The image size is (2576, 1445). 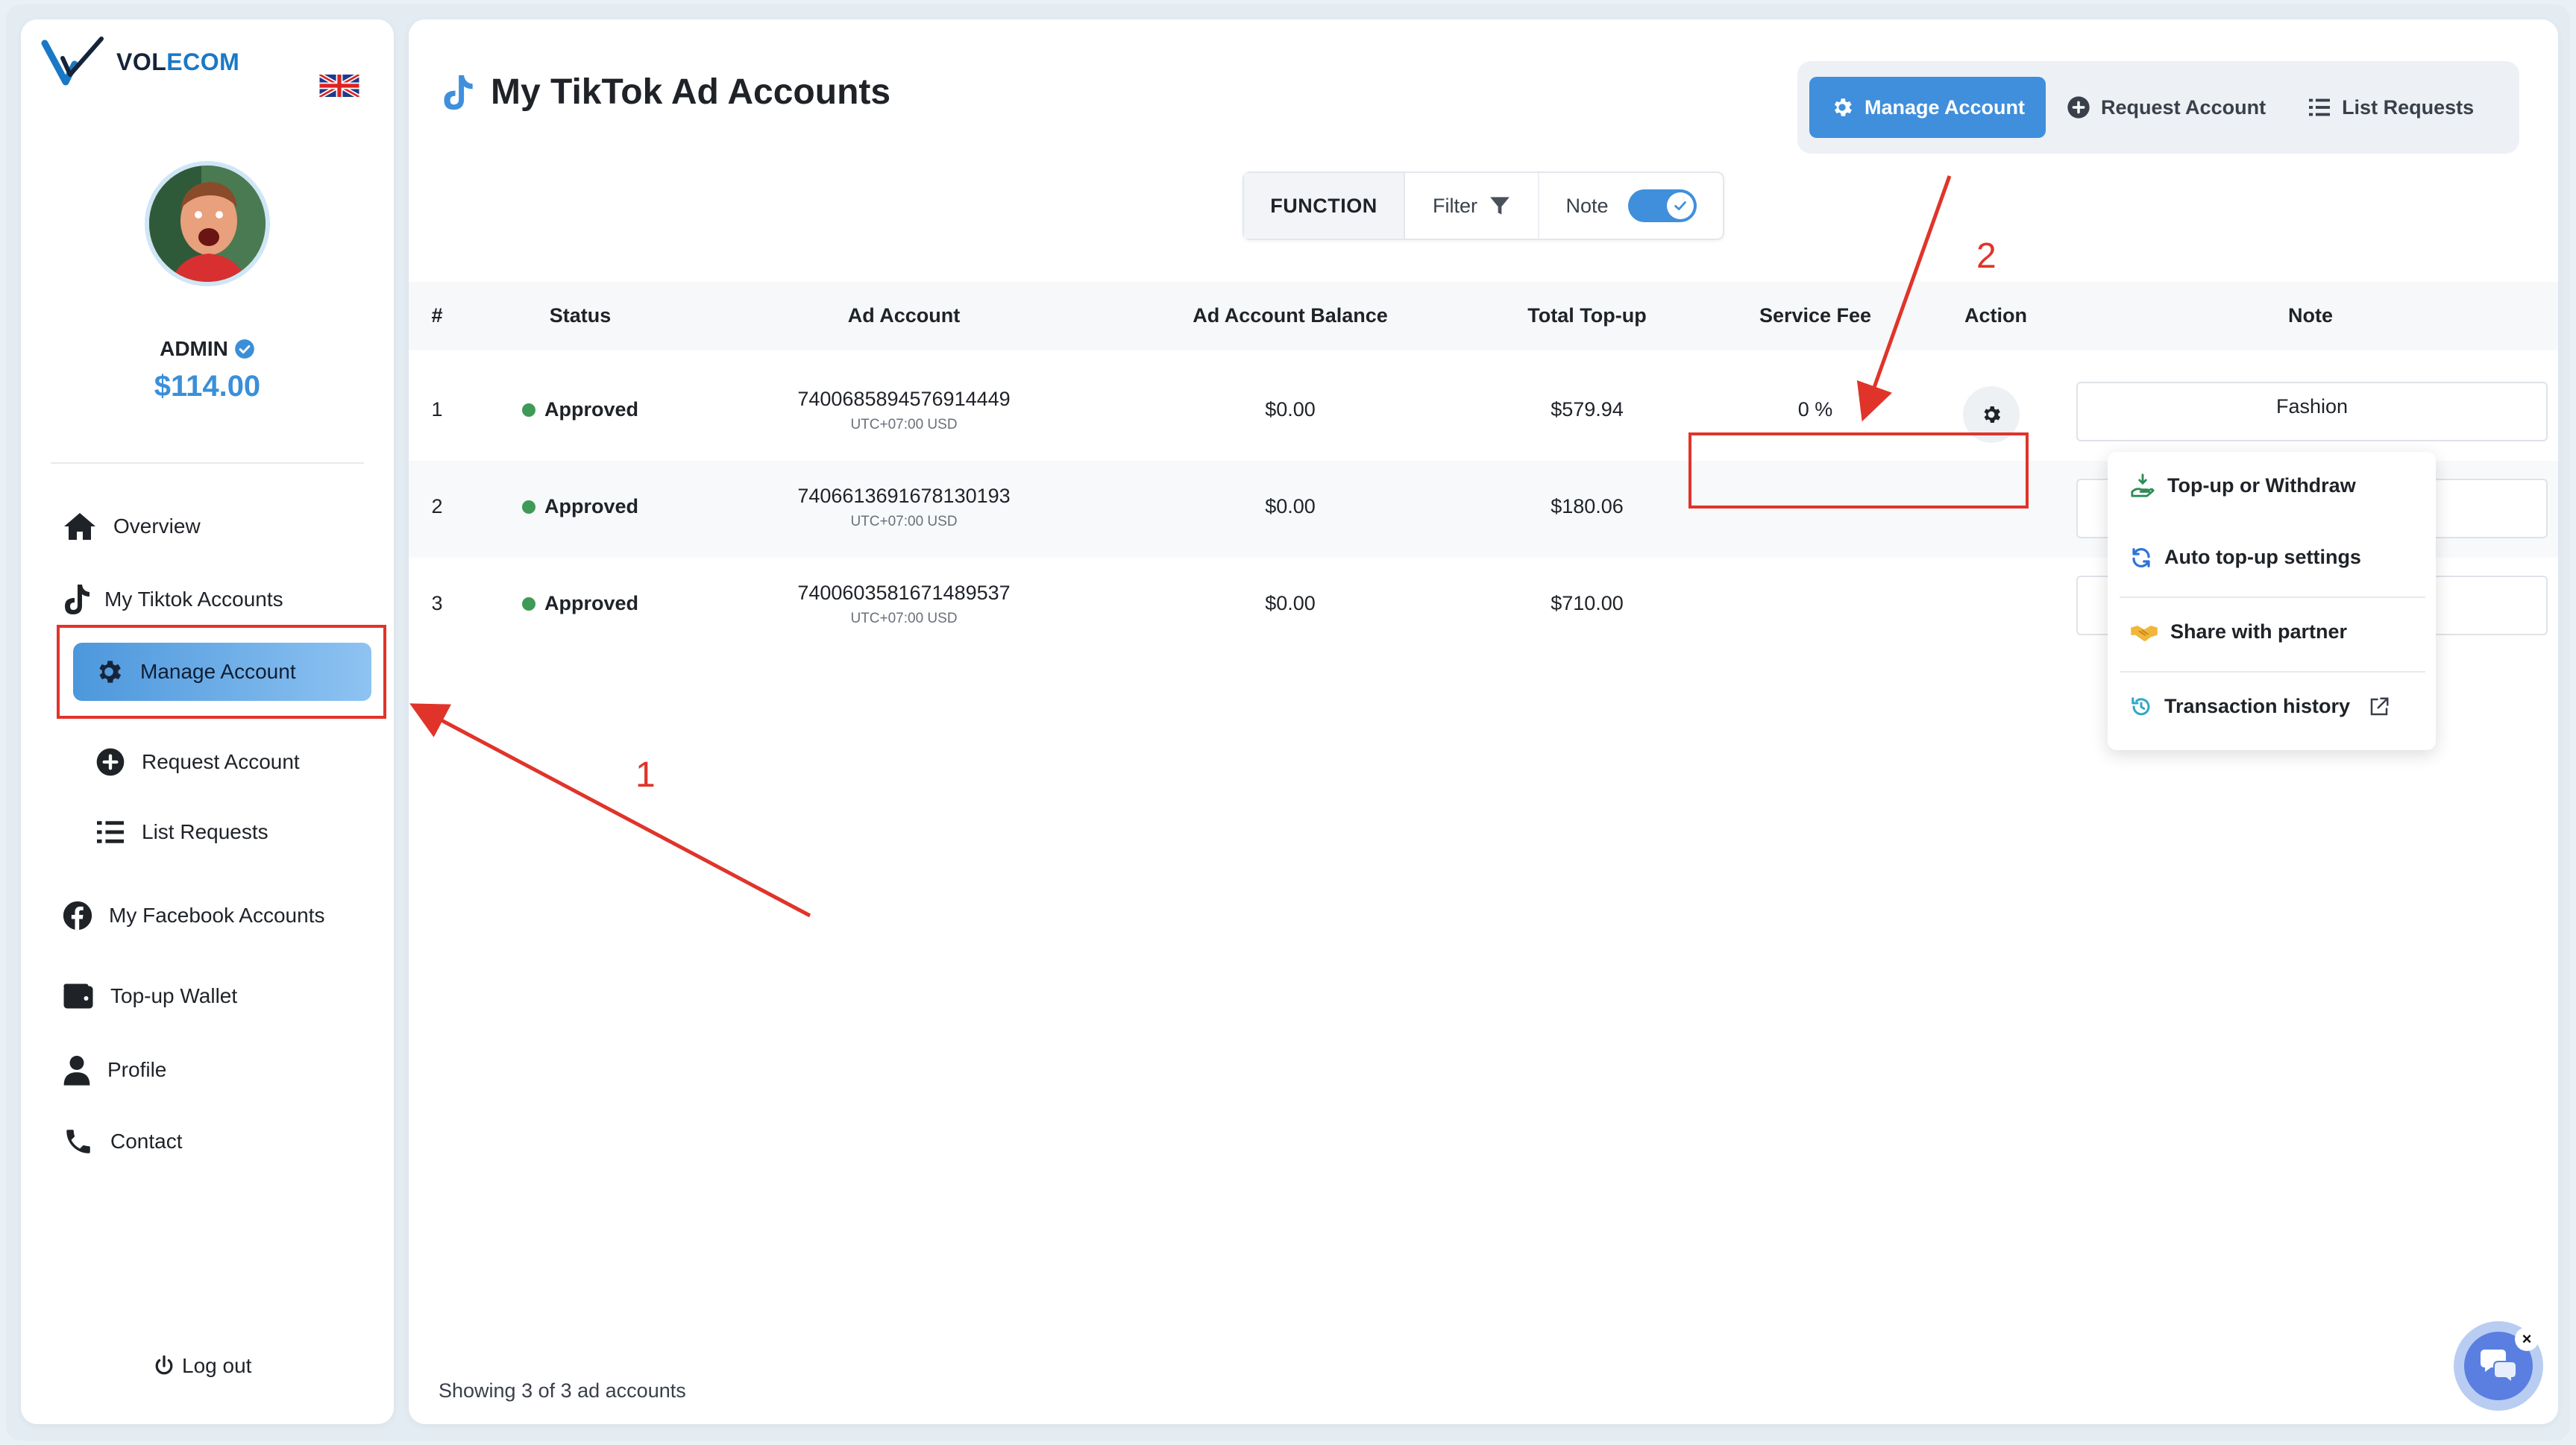 I want to click on sidebar-item-label: Top-up Wallet, so click(x=174, y=995).